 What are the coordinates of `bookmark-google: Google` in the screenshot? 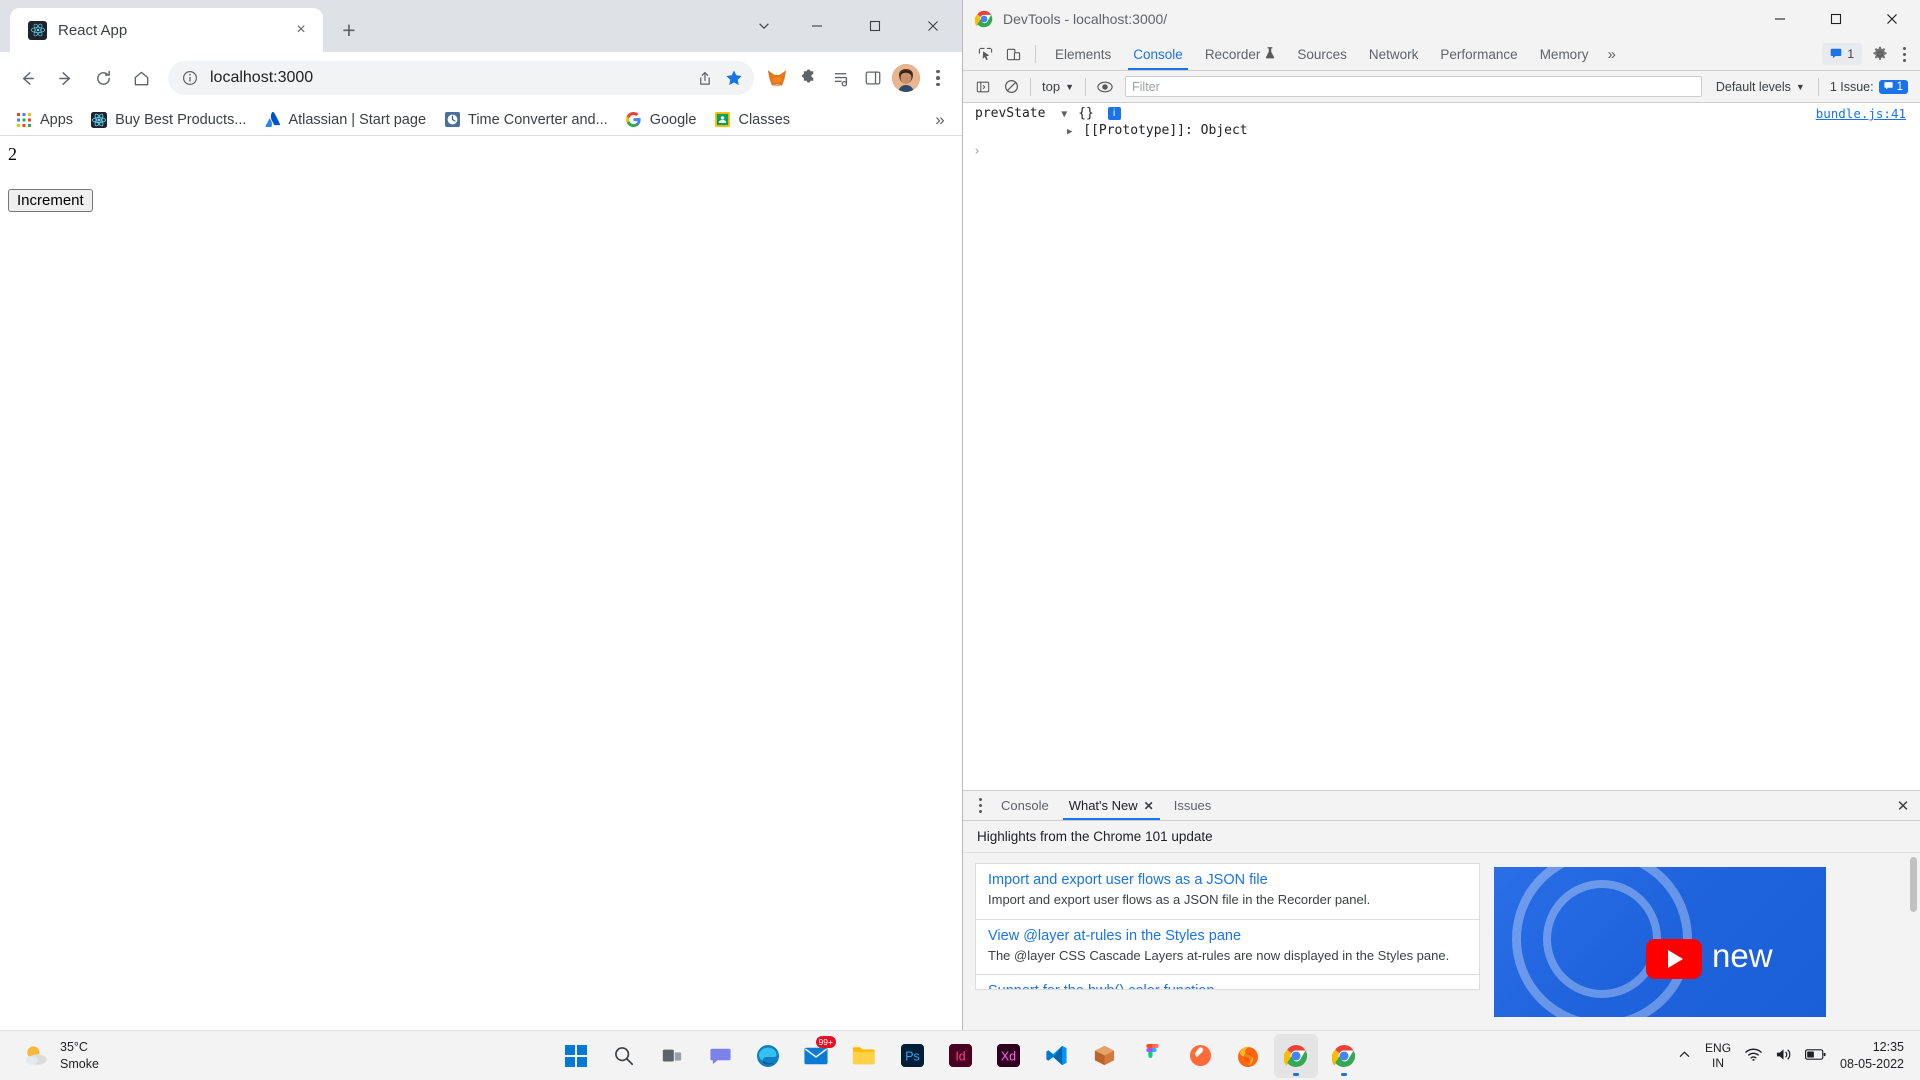 It's located at (661, 120).